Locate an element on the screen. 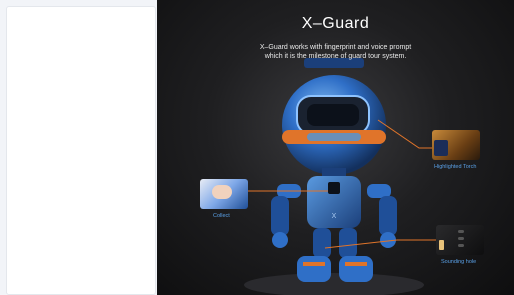 This screenshot has height=295, width=514. hero-title: X–Guard is located at coordinates (335, 23).